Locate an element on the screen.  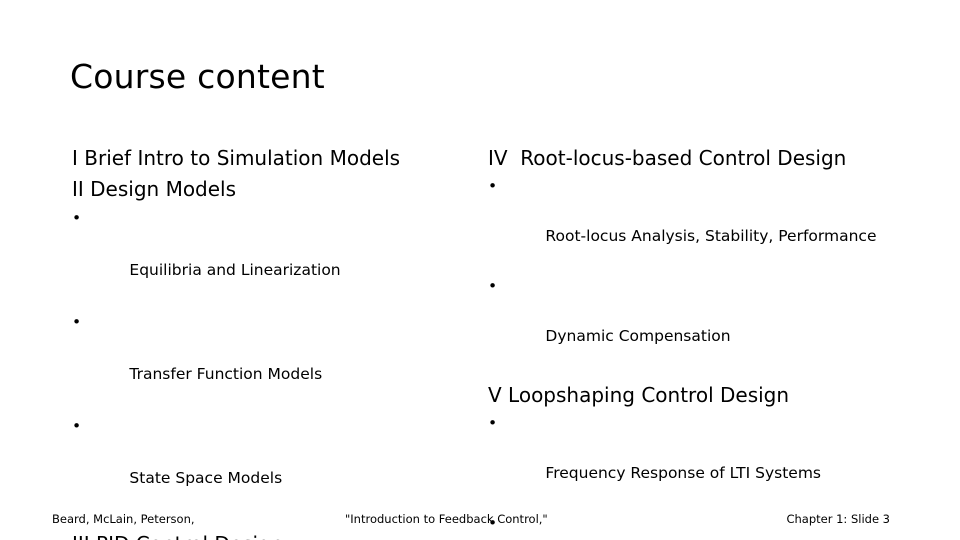
list-item-label: Equilibria and Linearization is located at coordinates (235, 270).